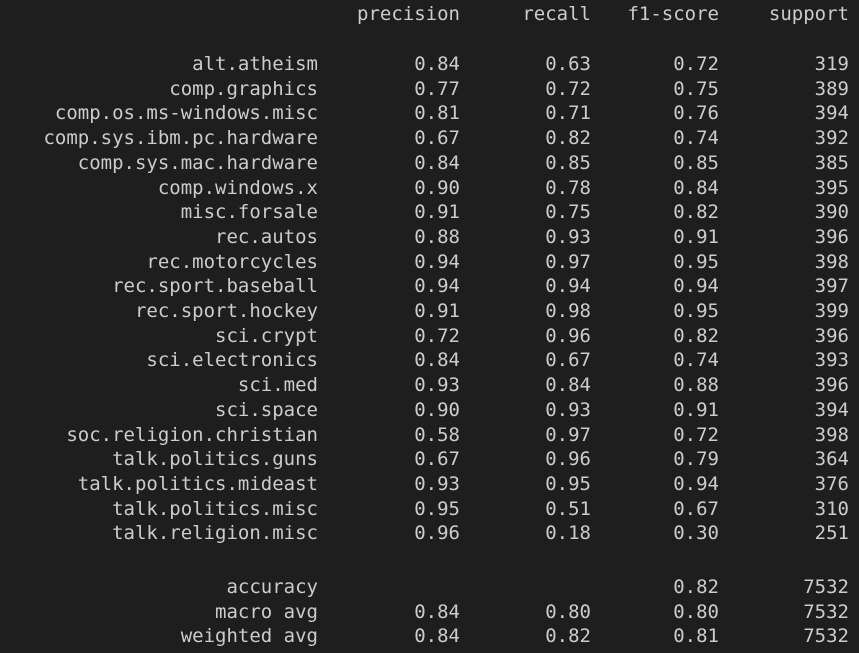 This screenshot has height=653, width=859. I want to click on row-recall: 0.97, so click(568, 262).